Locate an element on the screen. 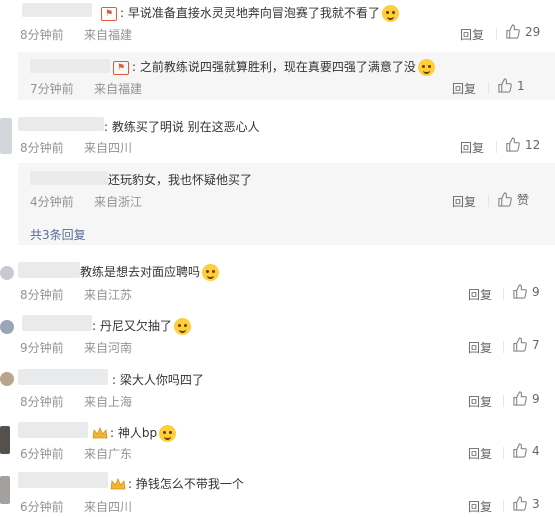 The height and width of the screenshot is (517, 555). comment-location: 来自河南 is located at coordinates (108, 348).